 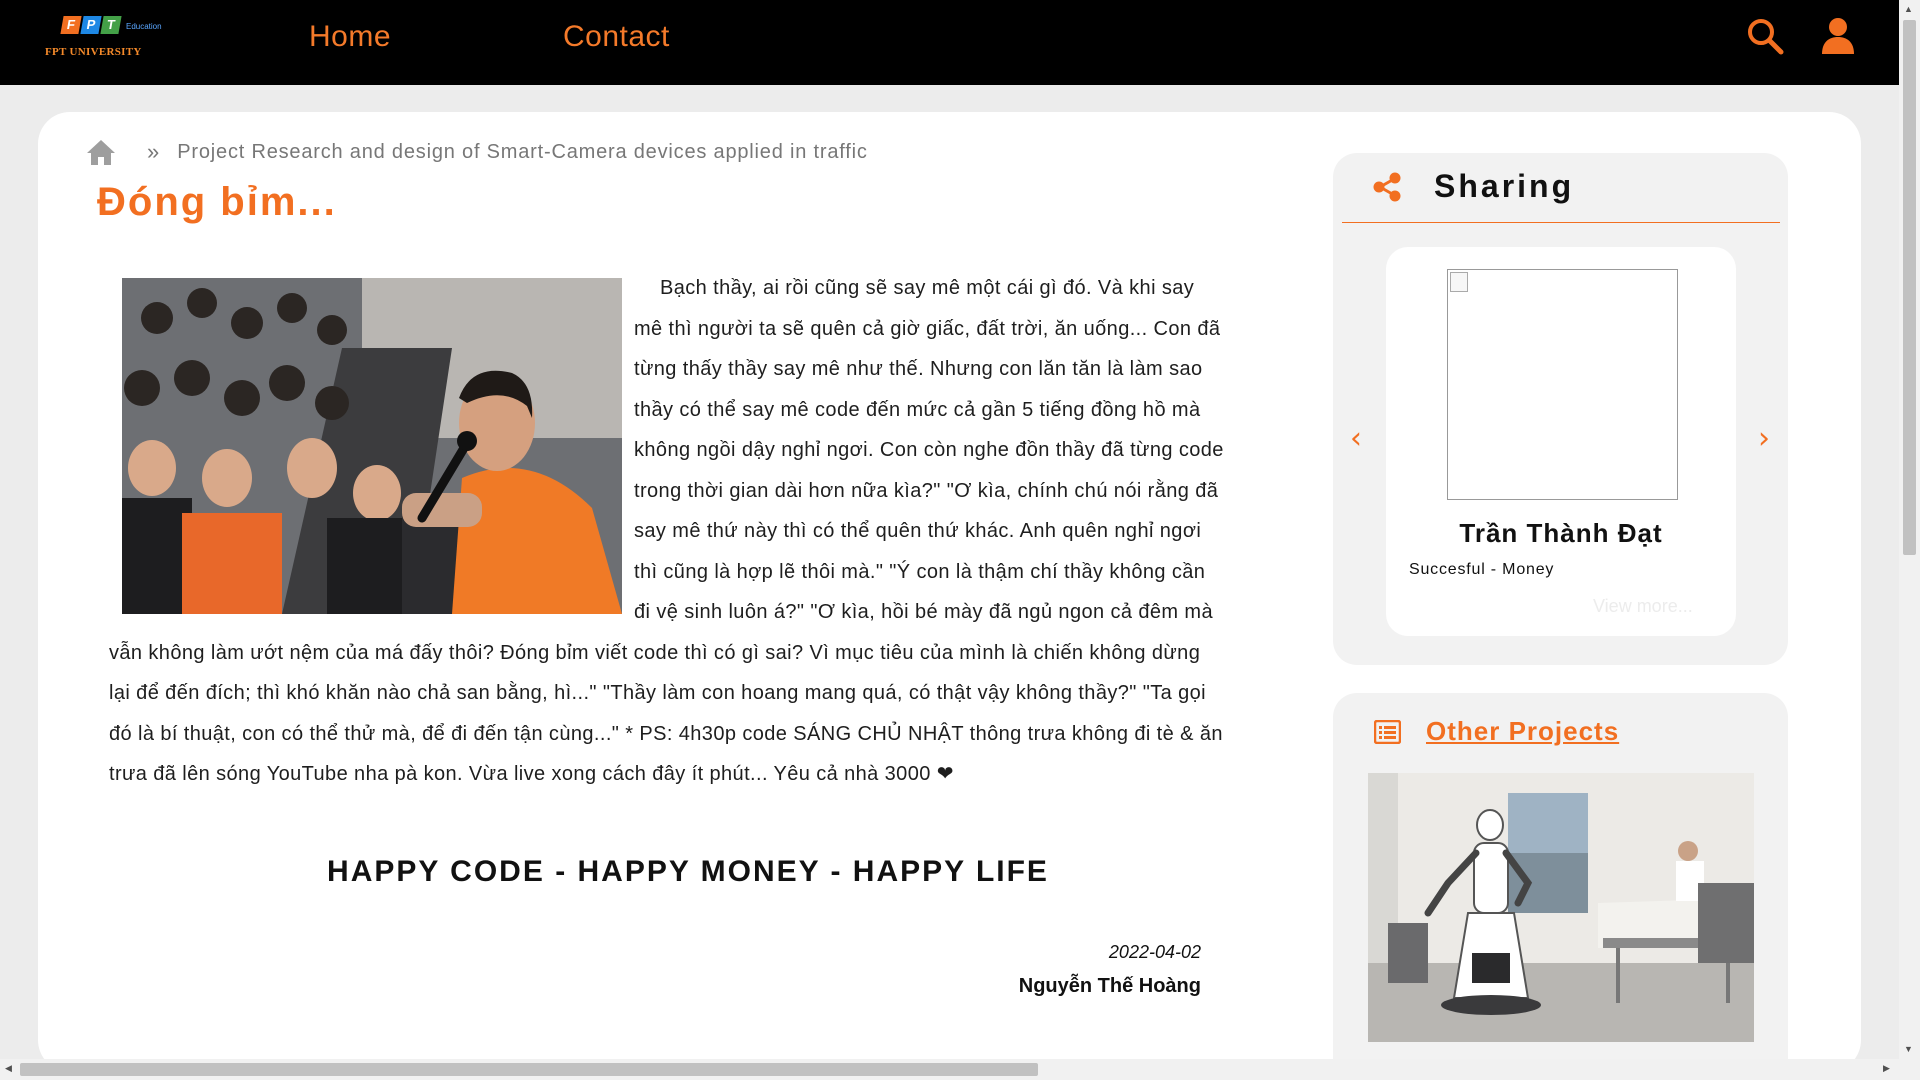 I want to click on vertical-scroll-thumb, so click(x=1909, y=287).